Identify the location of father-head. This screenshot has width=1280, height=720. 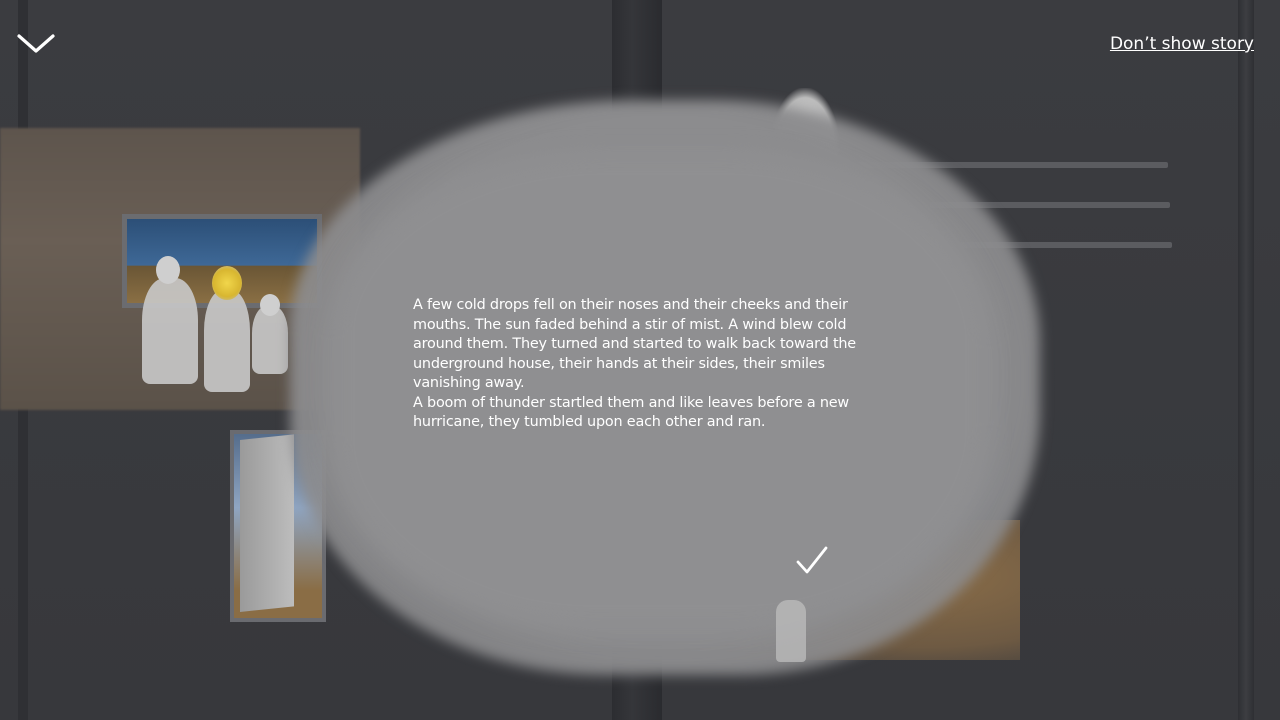
(168, 270).